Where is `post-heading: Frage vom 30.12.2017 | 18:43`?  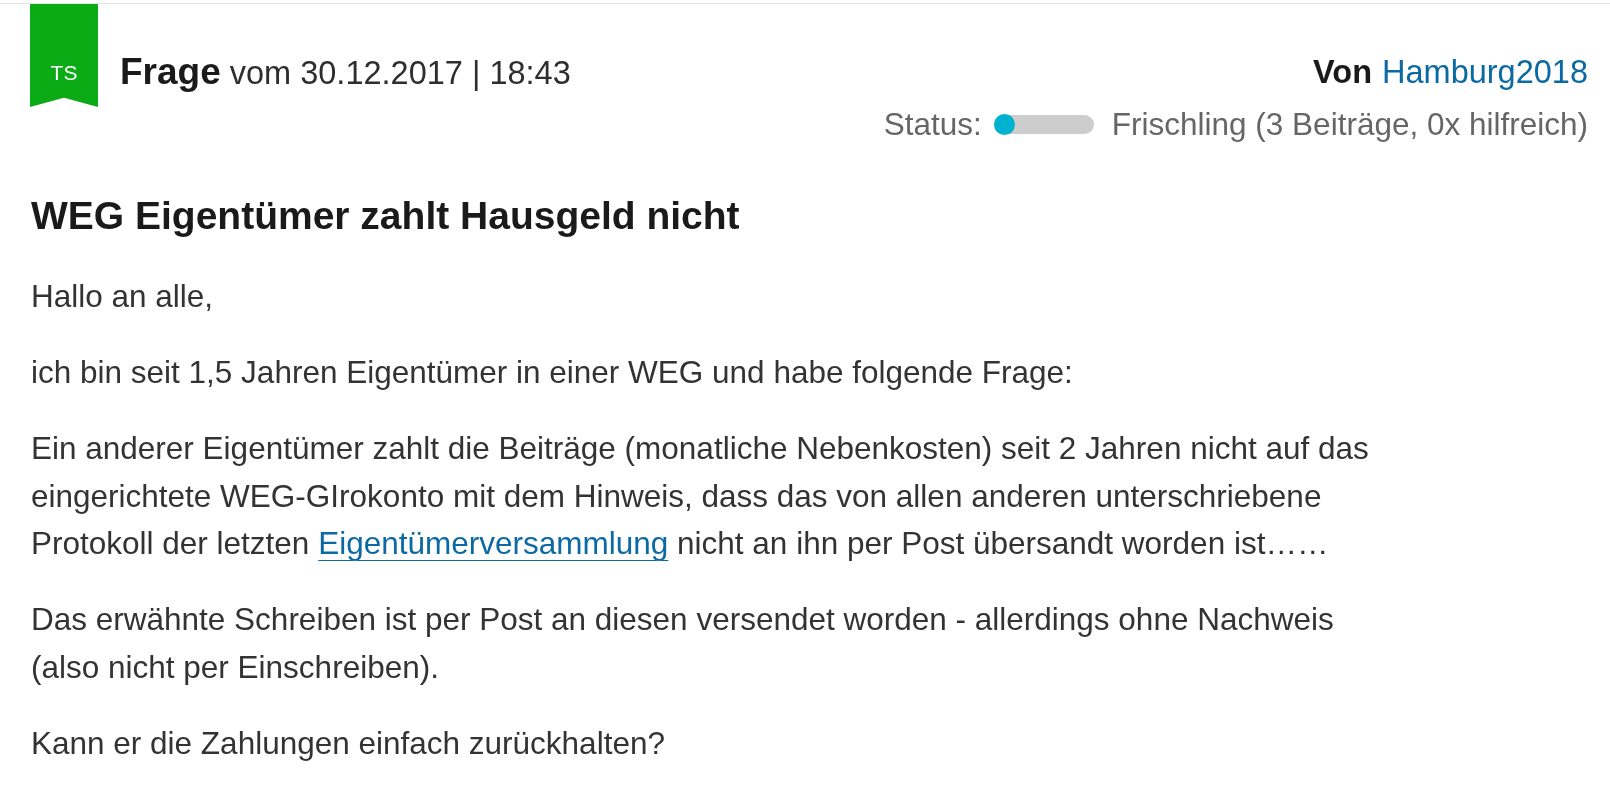 post-heading: Frage vom 30.12.2017 | 18:43 is located at coordinates (345, 72).